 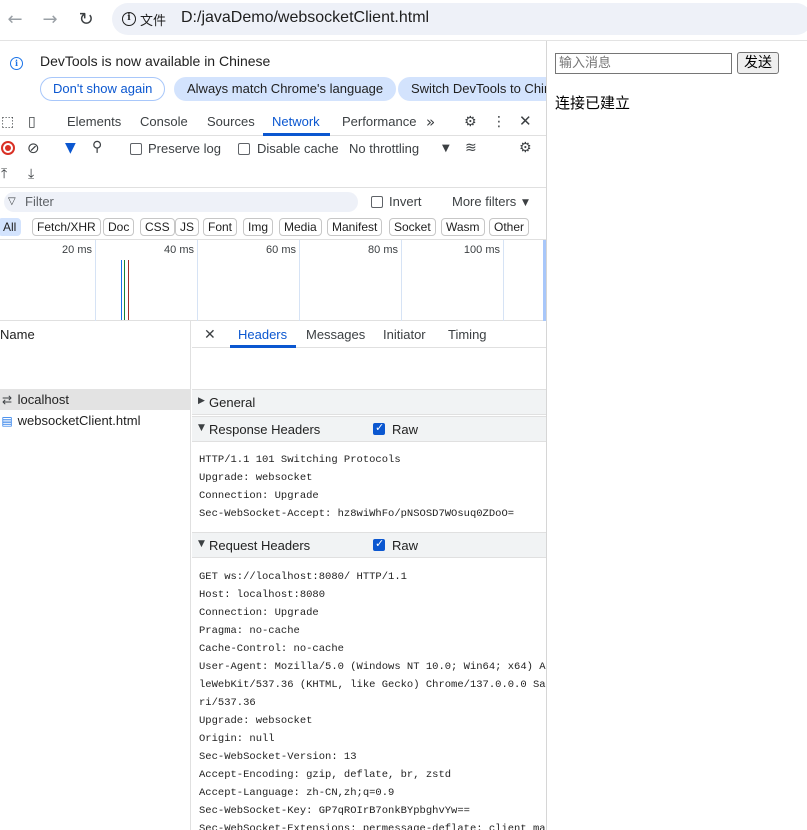 I want to click on filter-input, so click(x=181, y=202).